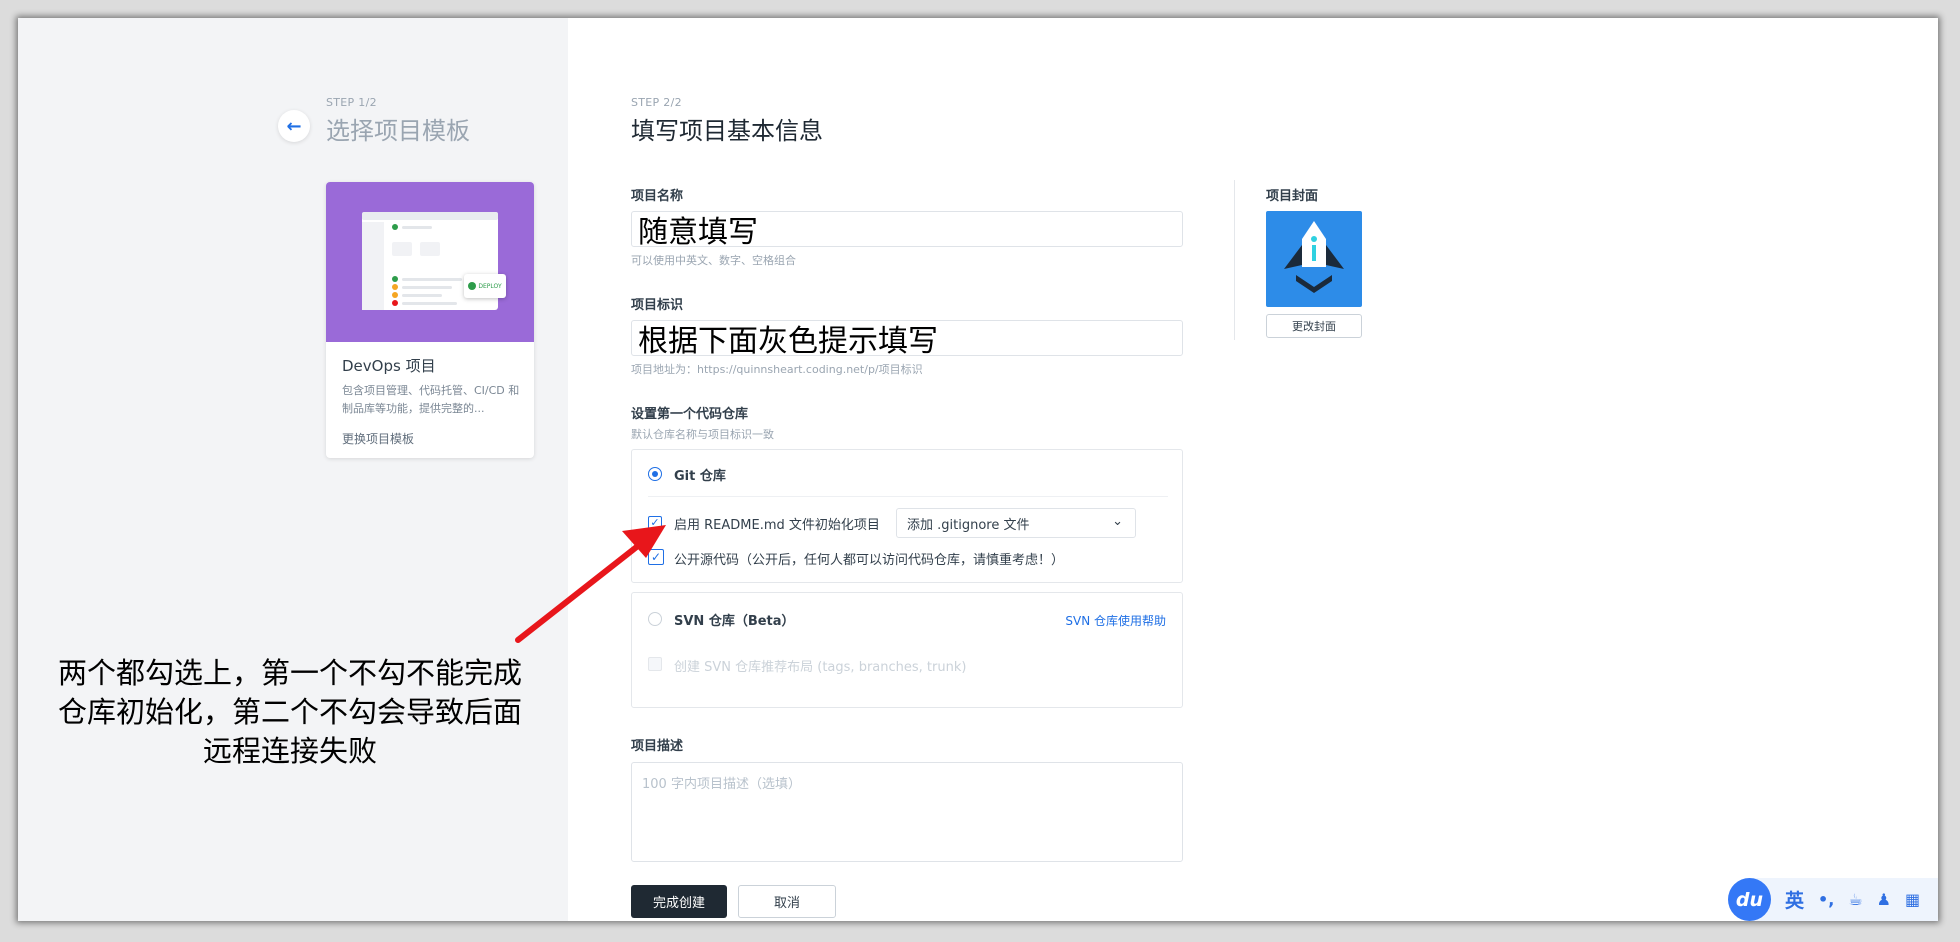  I want to click on ime-language-toggle: 英, so click(1794, 899).